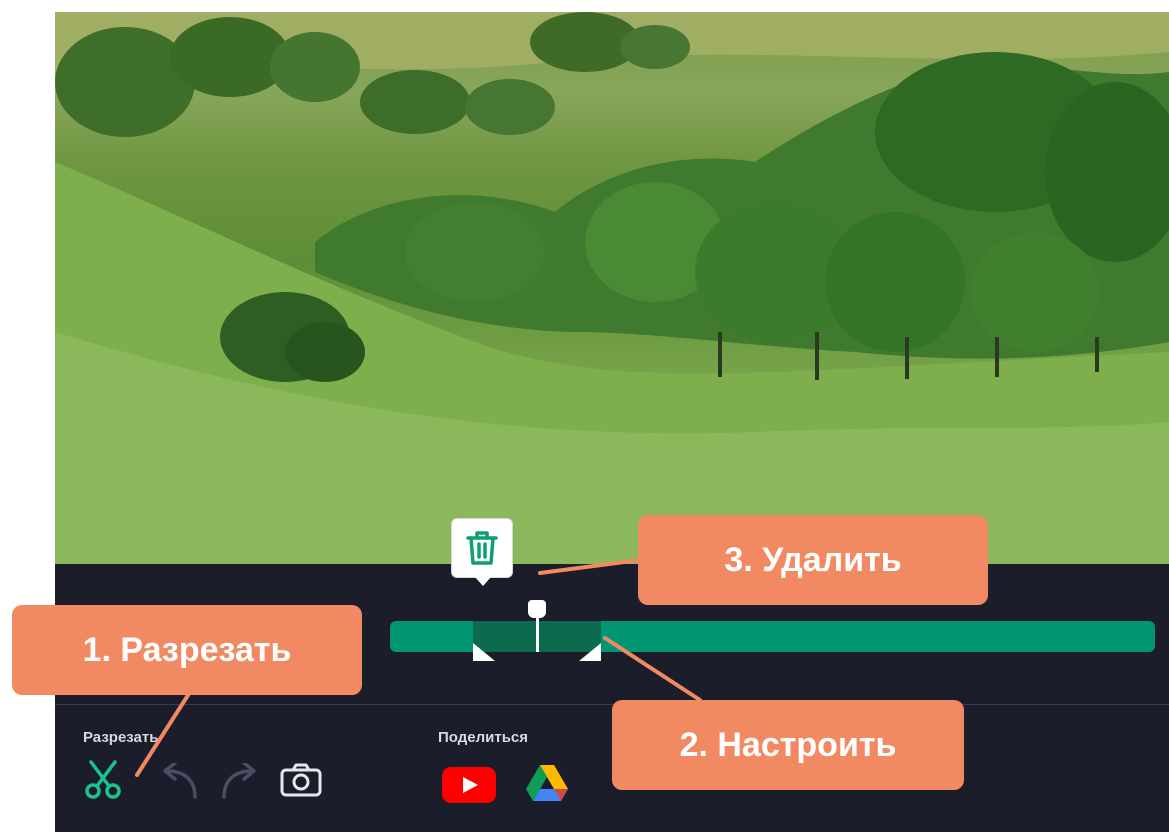 This screenshot has width=1169, height=832. I want to click on youtube-icon, so click(469, 787).